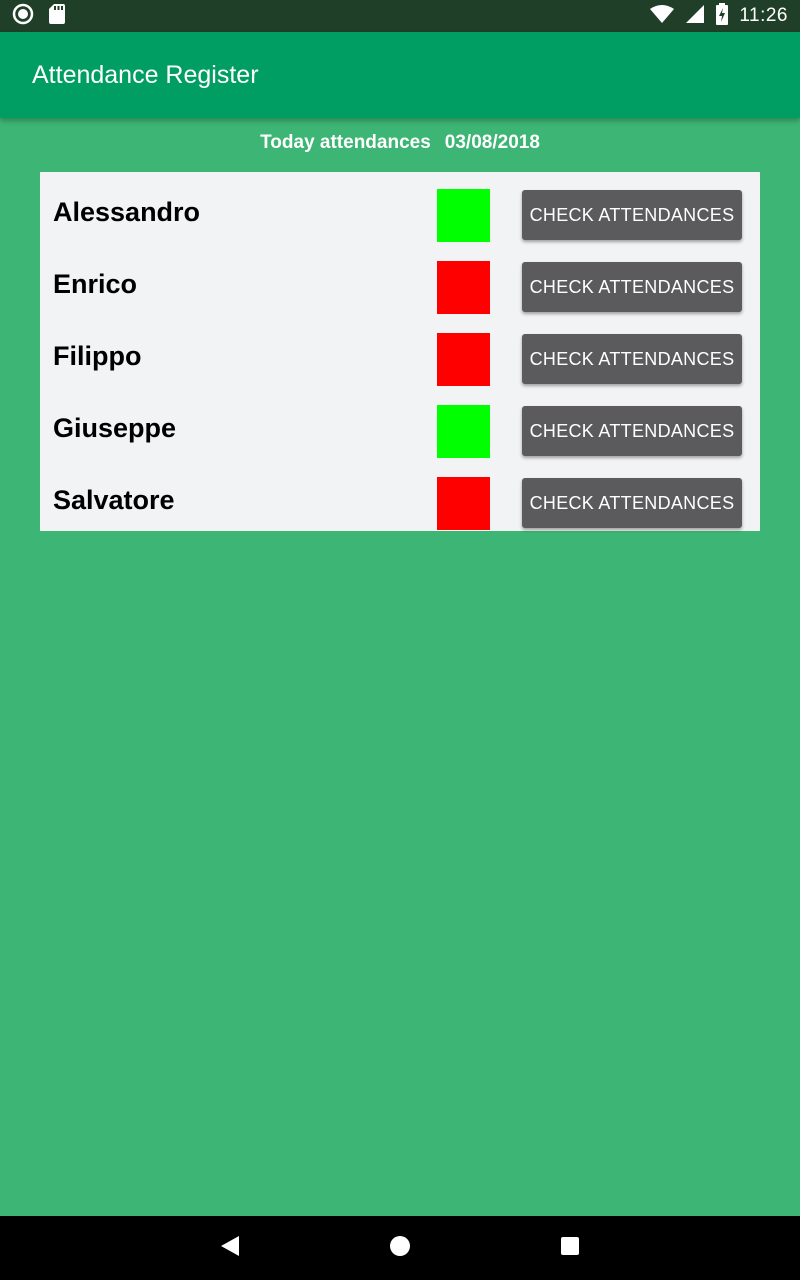 This screenshot has width=800, height=1280. What do you see at coordinates (345, 142) in the screenshot?
I see `header-label: Today attendances` at bounding box center [345, 142].